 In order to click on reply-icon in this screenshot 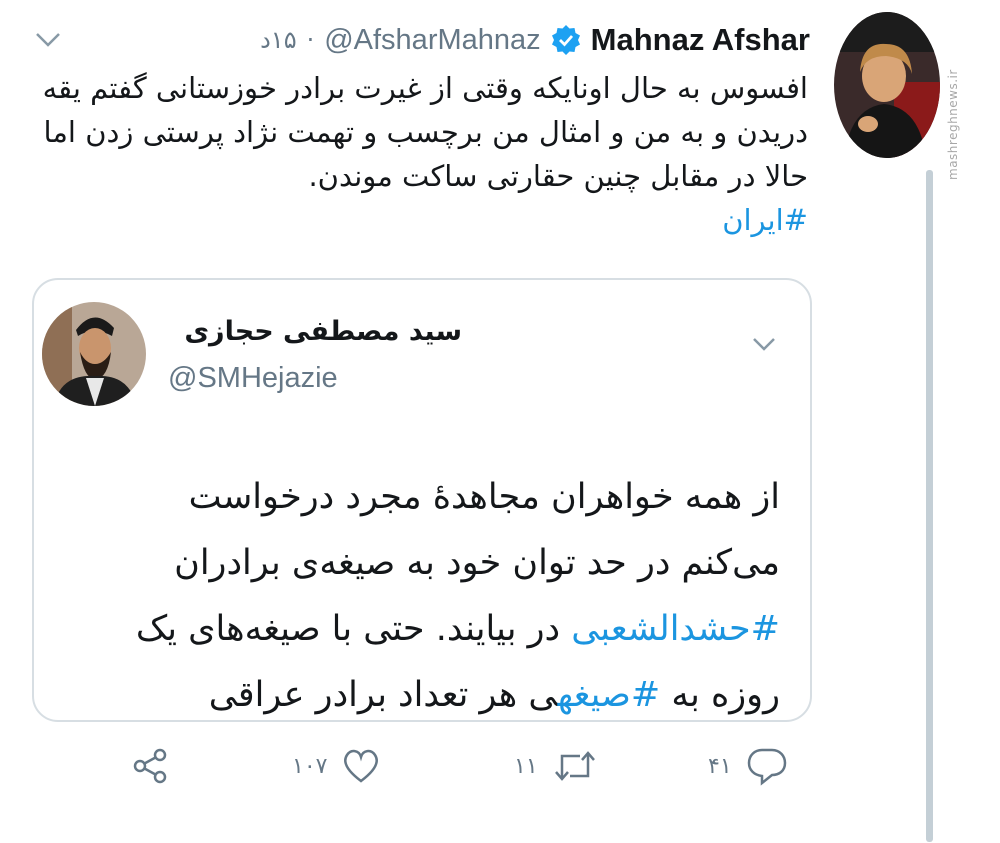, I will do `click(766, 767)`.